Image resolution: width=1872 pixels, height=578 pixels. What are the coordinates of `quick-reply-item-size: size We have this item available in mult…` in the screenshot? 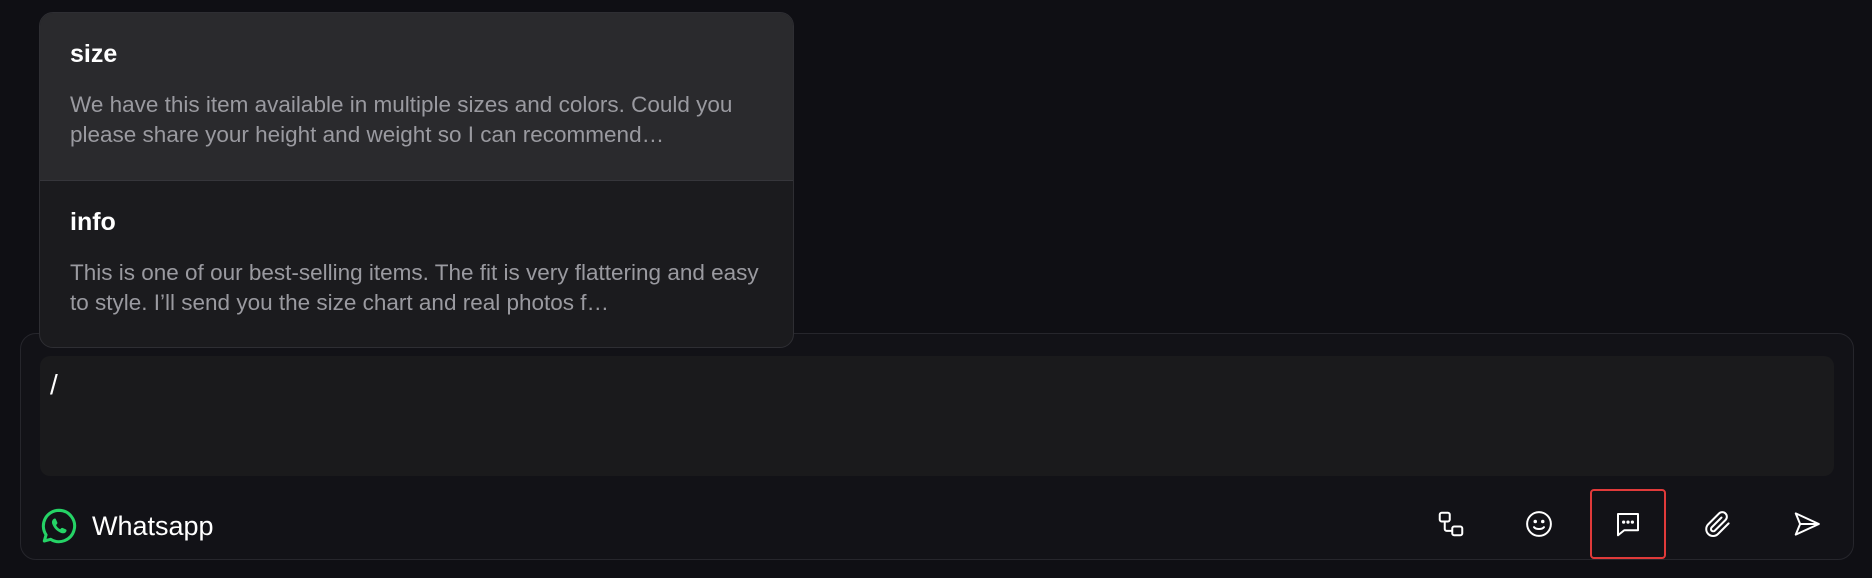 It's located at (416, 96).